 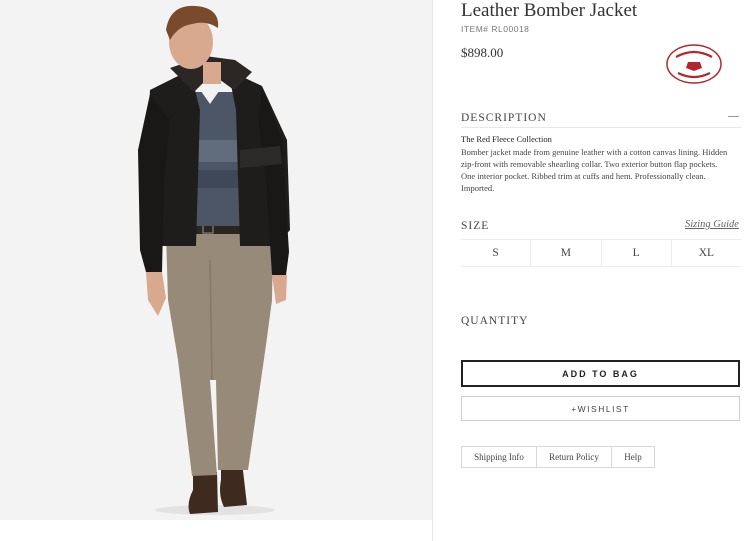 I want to click on size-option-s: S, so click(x=495, y=253).